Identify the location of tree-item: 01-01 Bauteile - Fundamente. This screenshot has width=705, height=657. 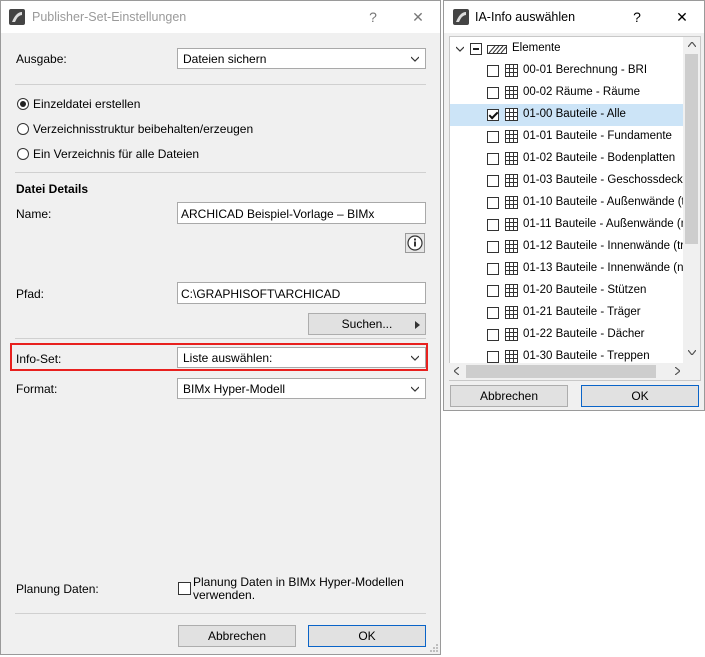
(570, 137).